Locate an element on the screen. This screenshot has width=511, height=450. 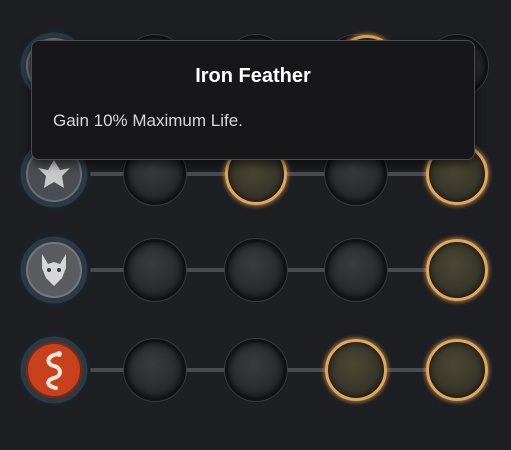
tooltip-description: Gain 10% Maximum Life. is located at coordinates (148, 120).